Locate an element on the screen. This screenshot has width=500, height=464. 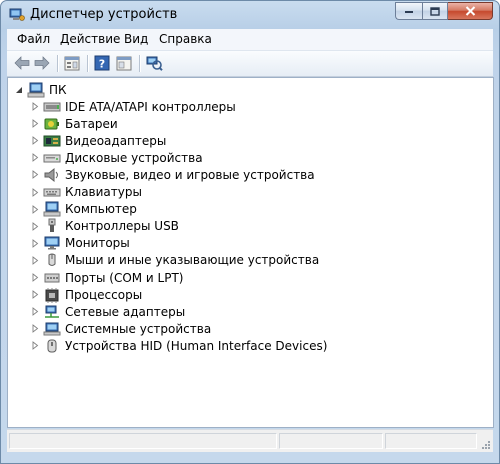
tree-item-label: Мыши и иные указывающие устройства is located at coordinates (192, 260).